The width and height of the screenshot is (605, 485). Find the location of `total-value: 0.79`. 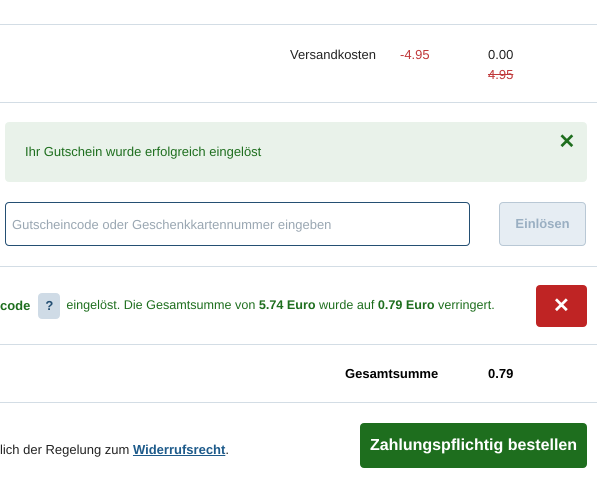

total-value: 0.79 is located at coordinates (501, 373).